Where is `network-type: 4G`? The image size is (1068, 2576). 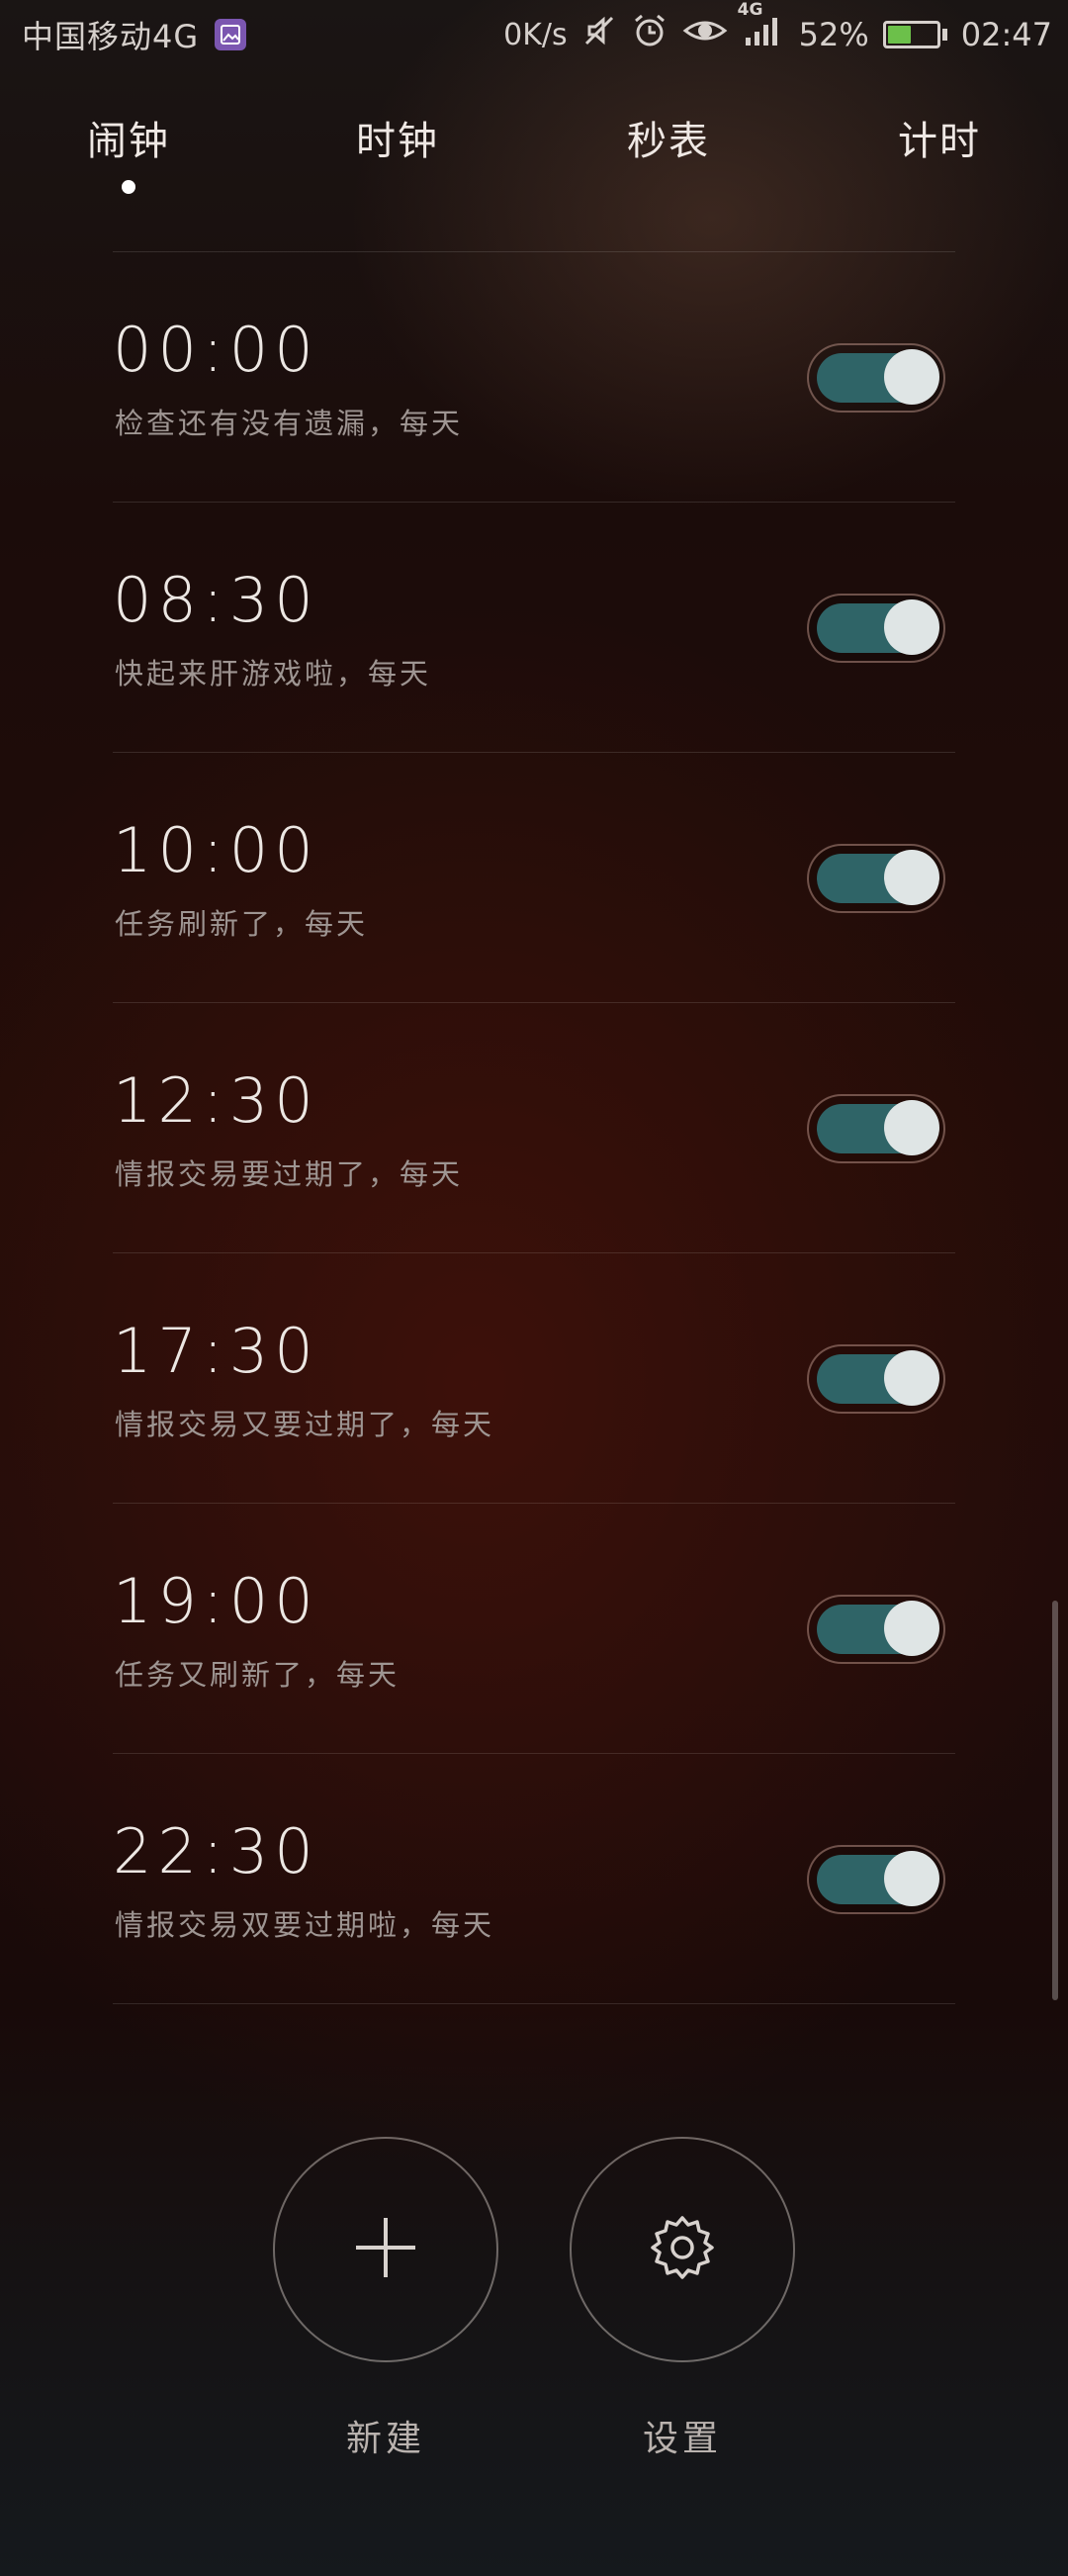 network-type: 4G is located at coordinates (750, 10).